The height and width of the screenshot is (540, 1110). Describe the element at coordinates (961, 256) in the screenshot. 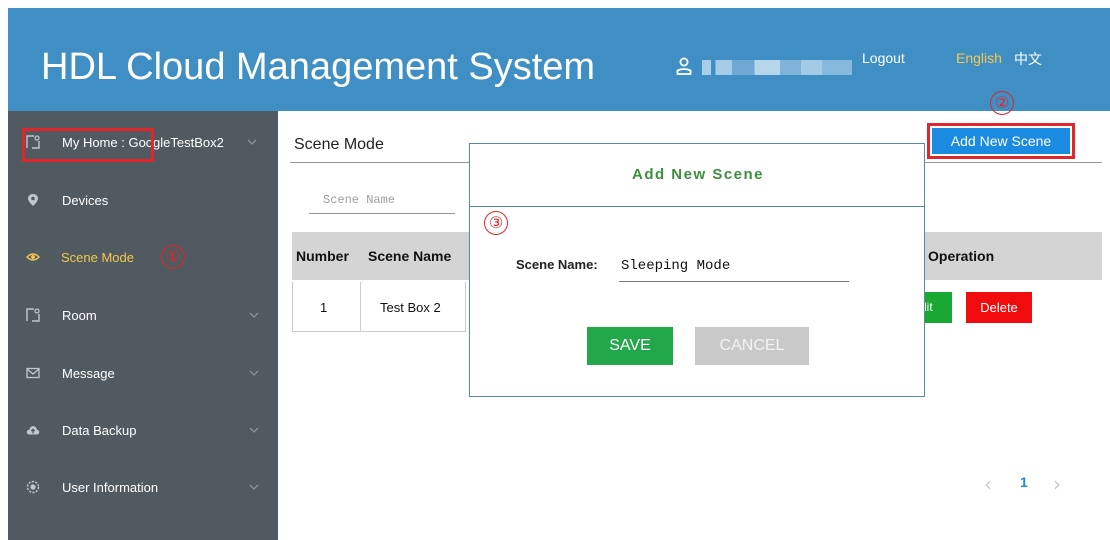

I see `column-header-operation: Operation` at that location.